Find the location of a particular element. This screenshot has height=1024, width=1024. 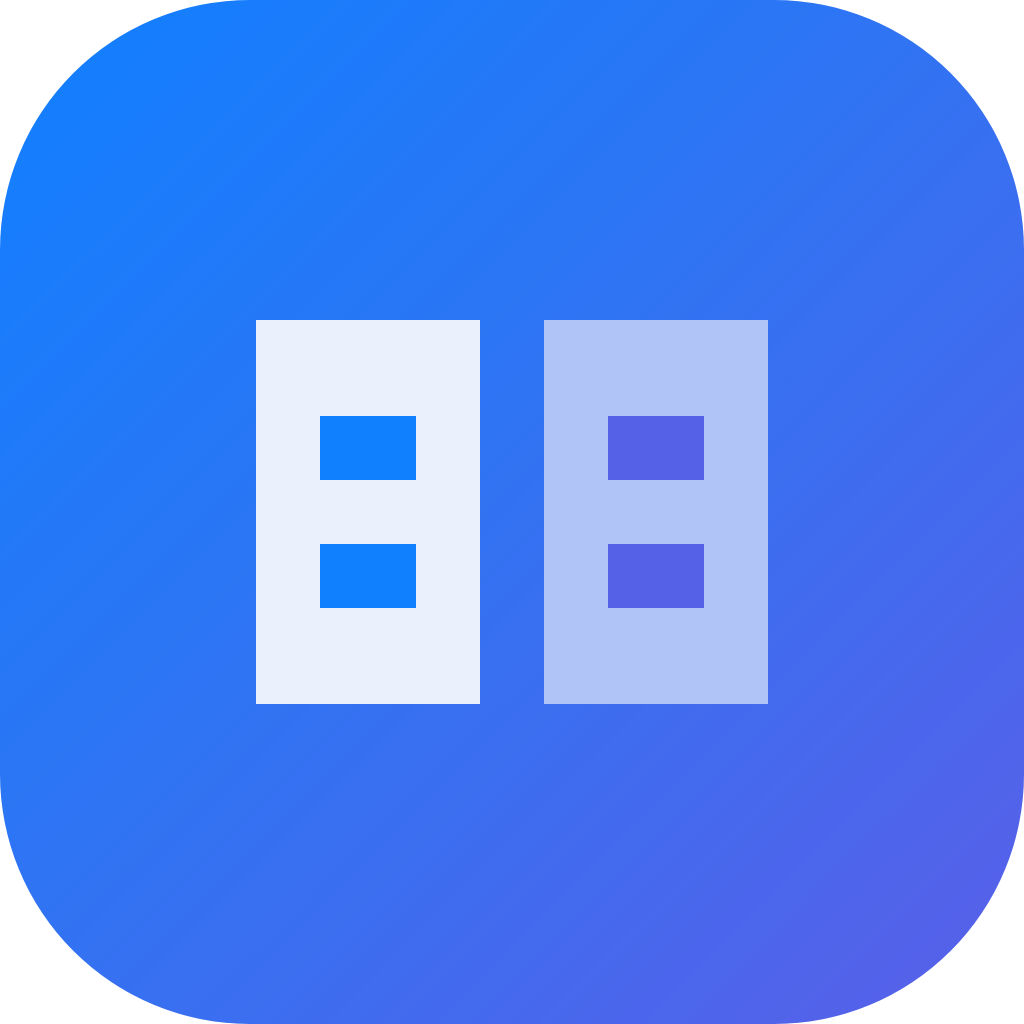

right-bottom-slot is located at coordinates (656, 576).